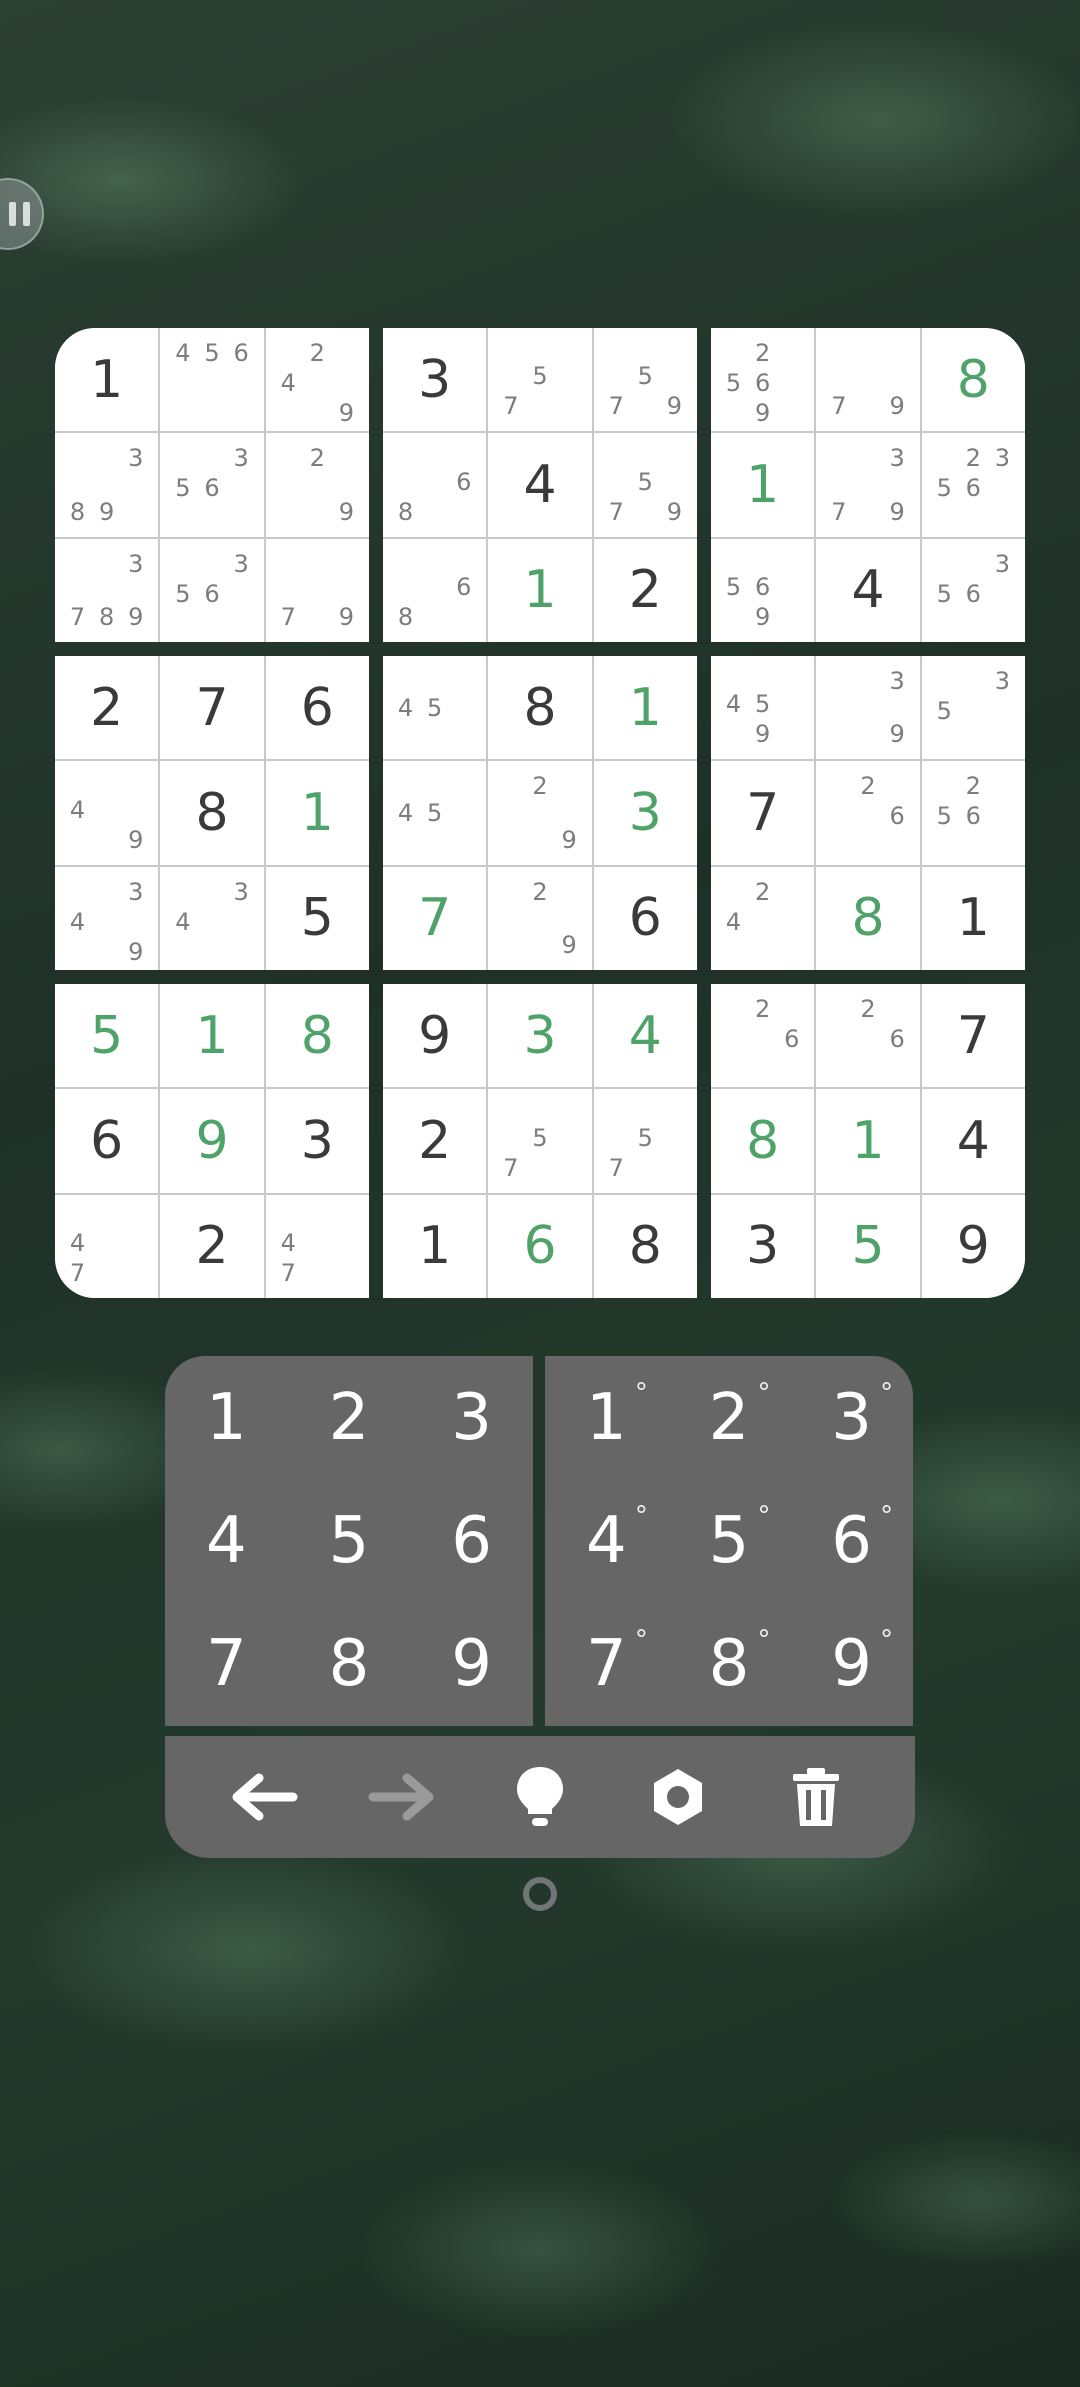  What do you see at coordinates (540, 1894) in the screenshot?
I see `drag-handle` at bounding box center [540, 1894].